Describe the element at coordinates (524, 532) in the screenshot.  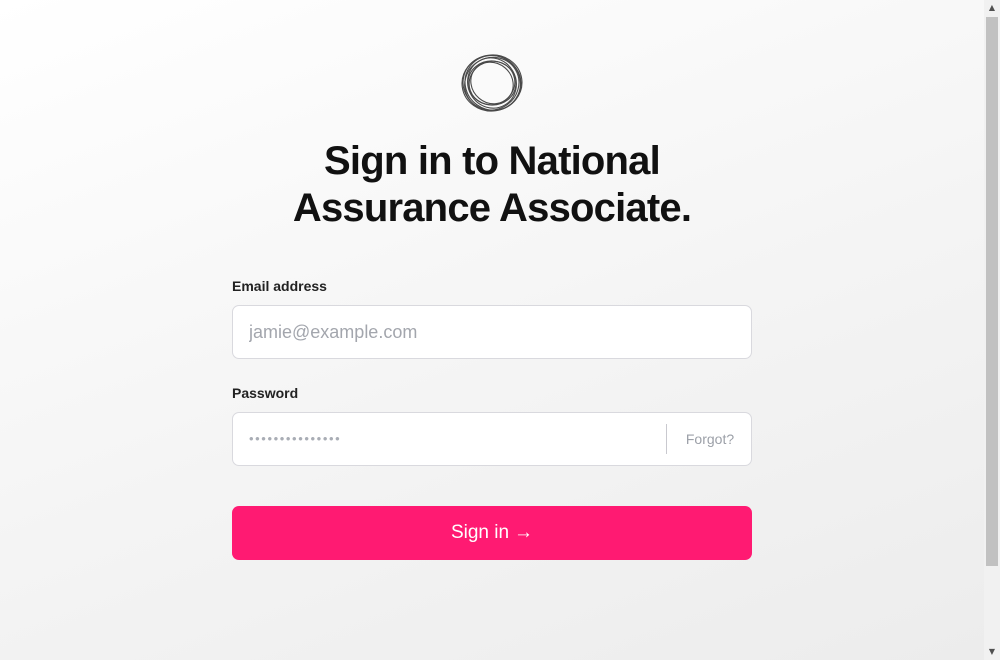
I see `arrow-right-icon: →` at that location.